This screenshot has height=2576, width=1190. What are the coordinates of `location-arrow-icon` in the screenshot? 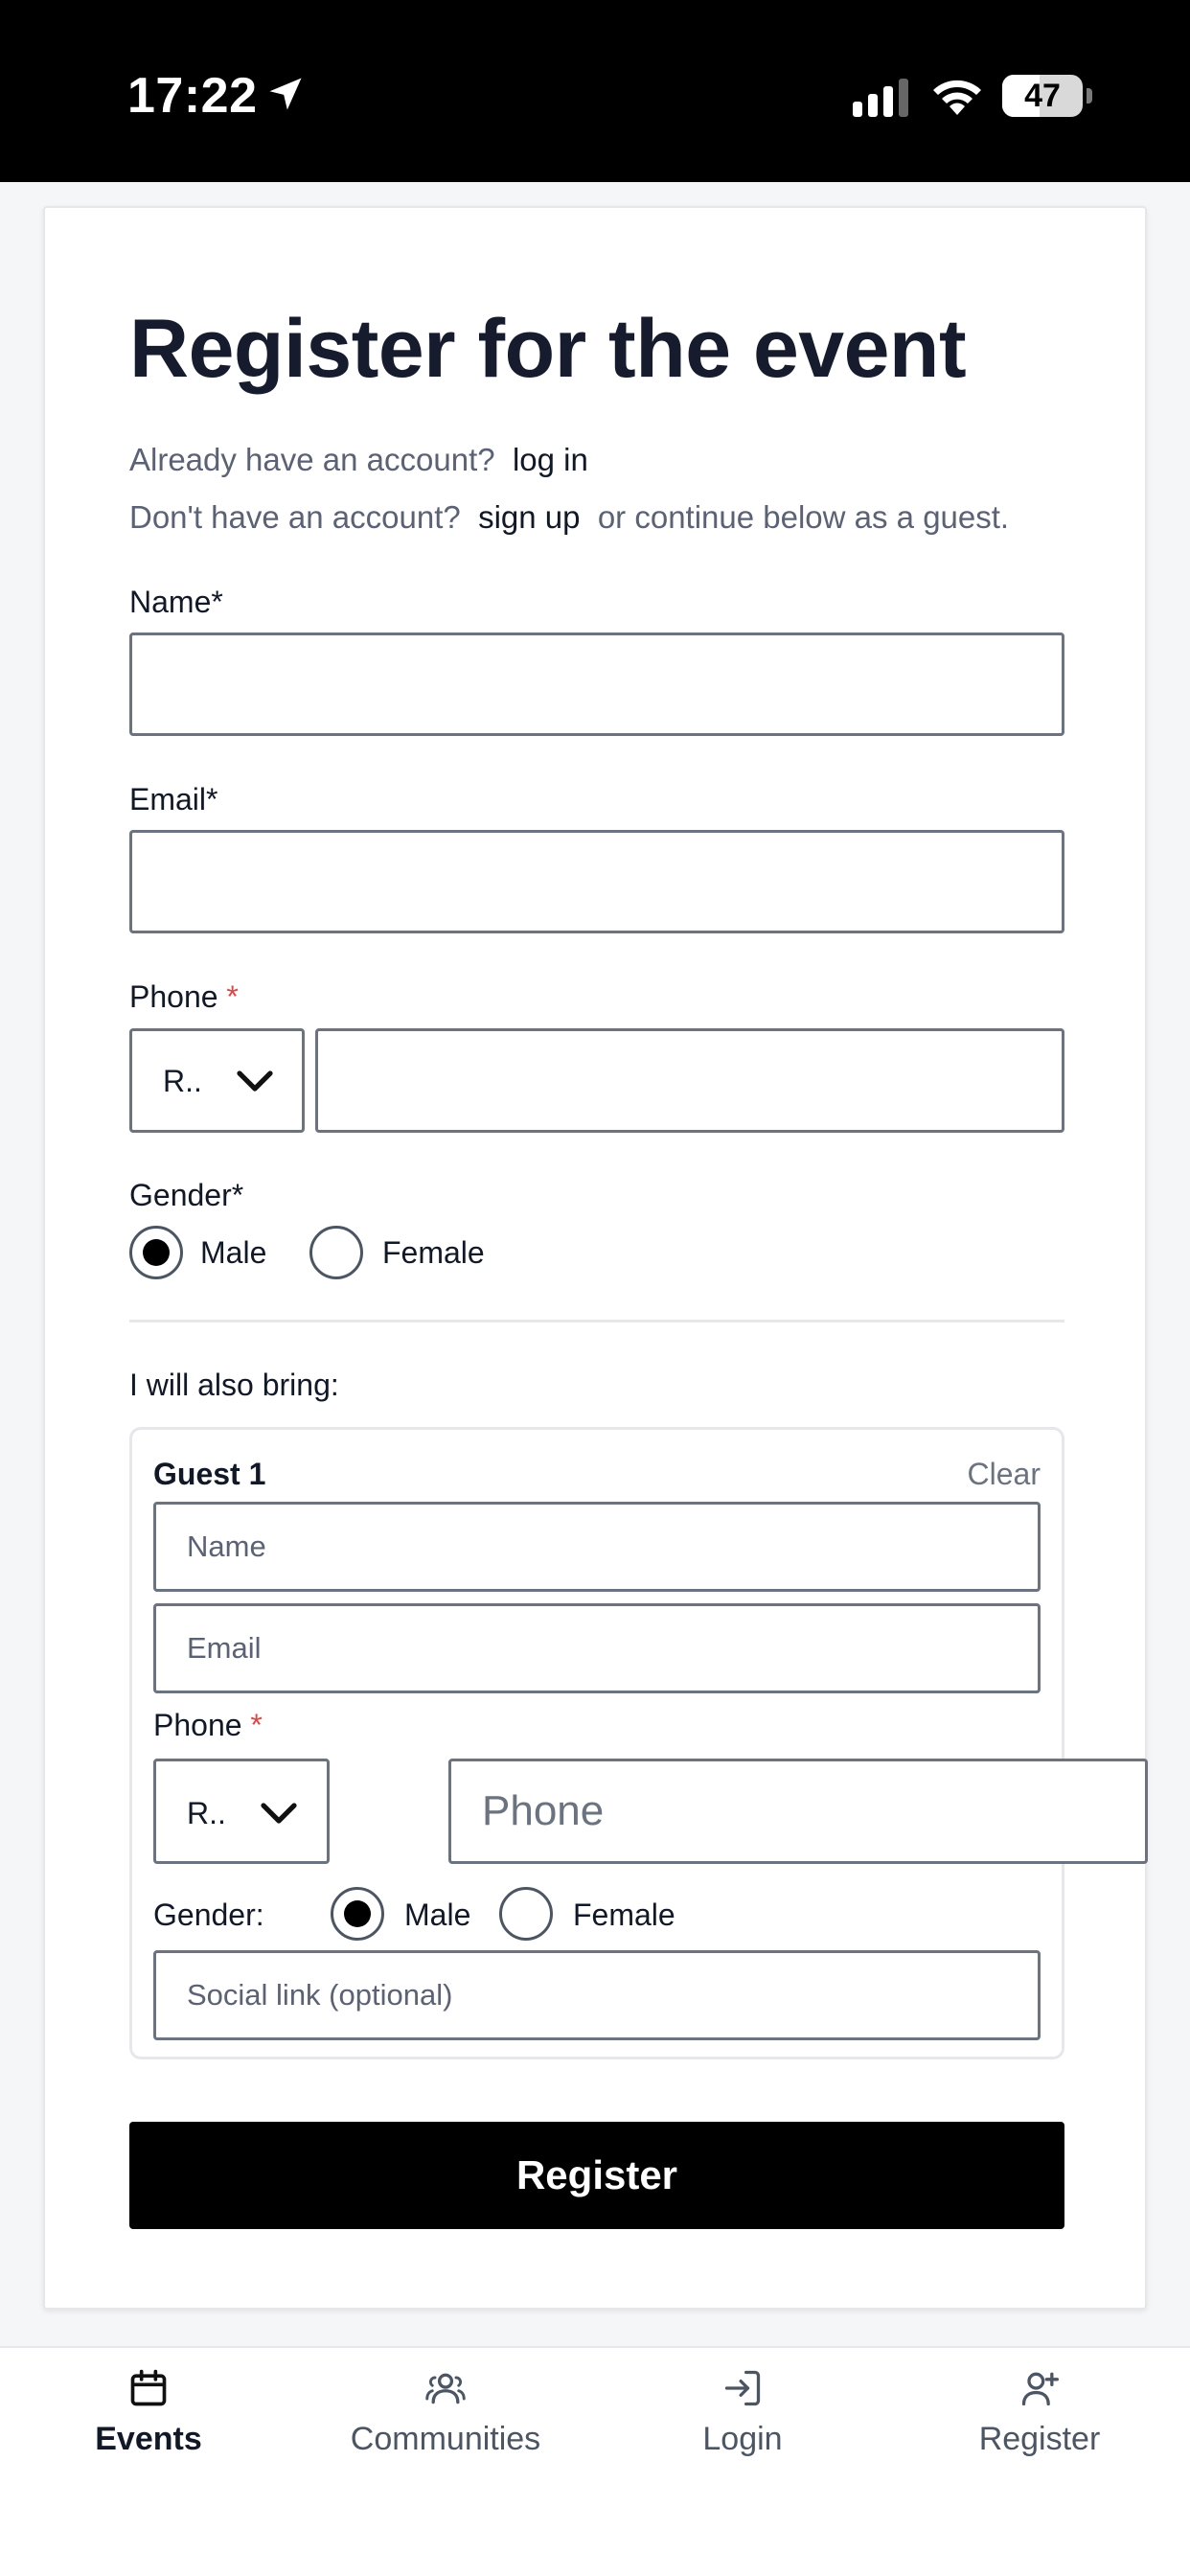 It's located at (286, 94).